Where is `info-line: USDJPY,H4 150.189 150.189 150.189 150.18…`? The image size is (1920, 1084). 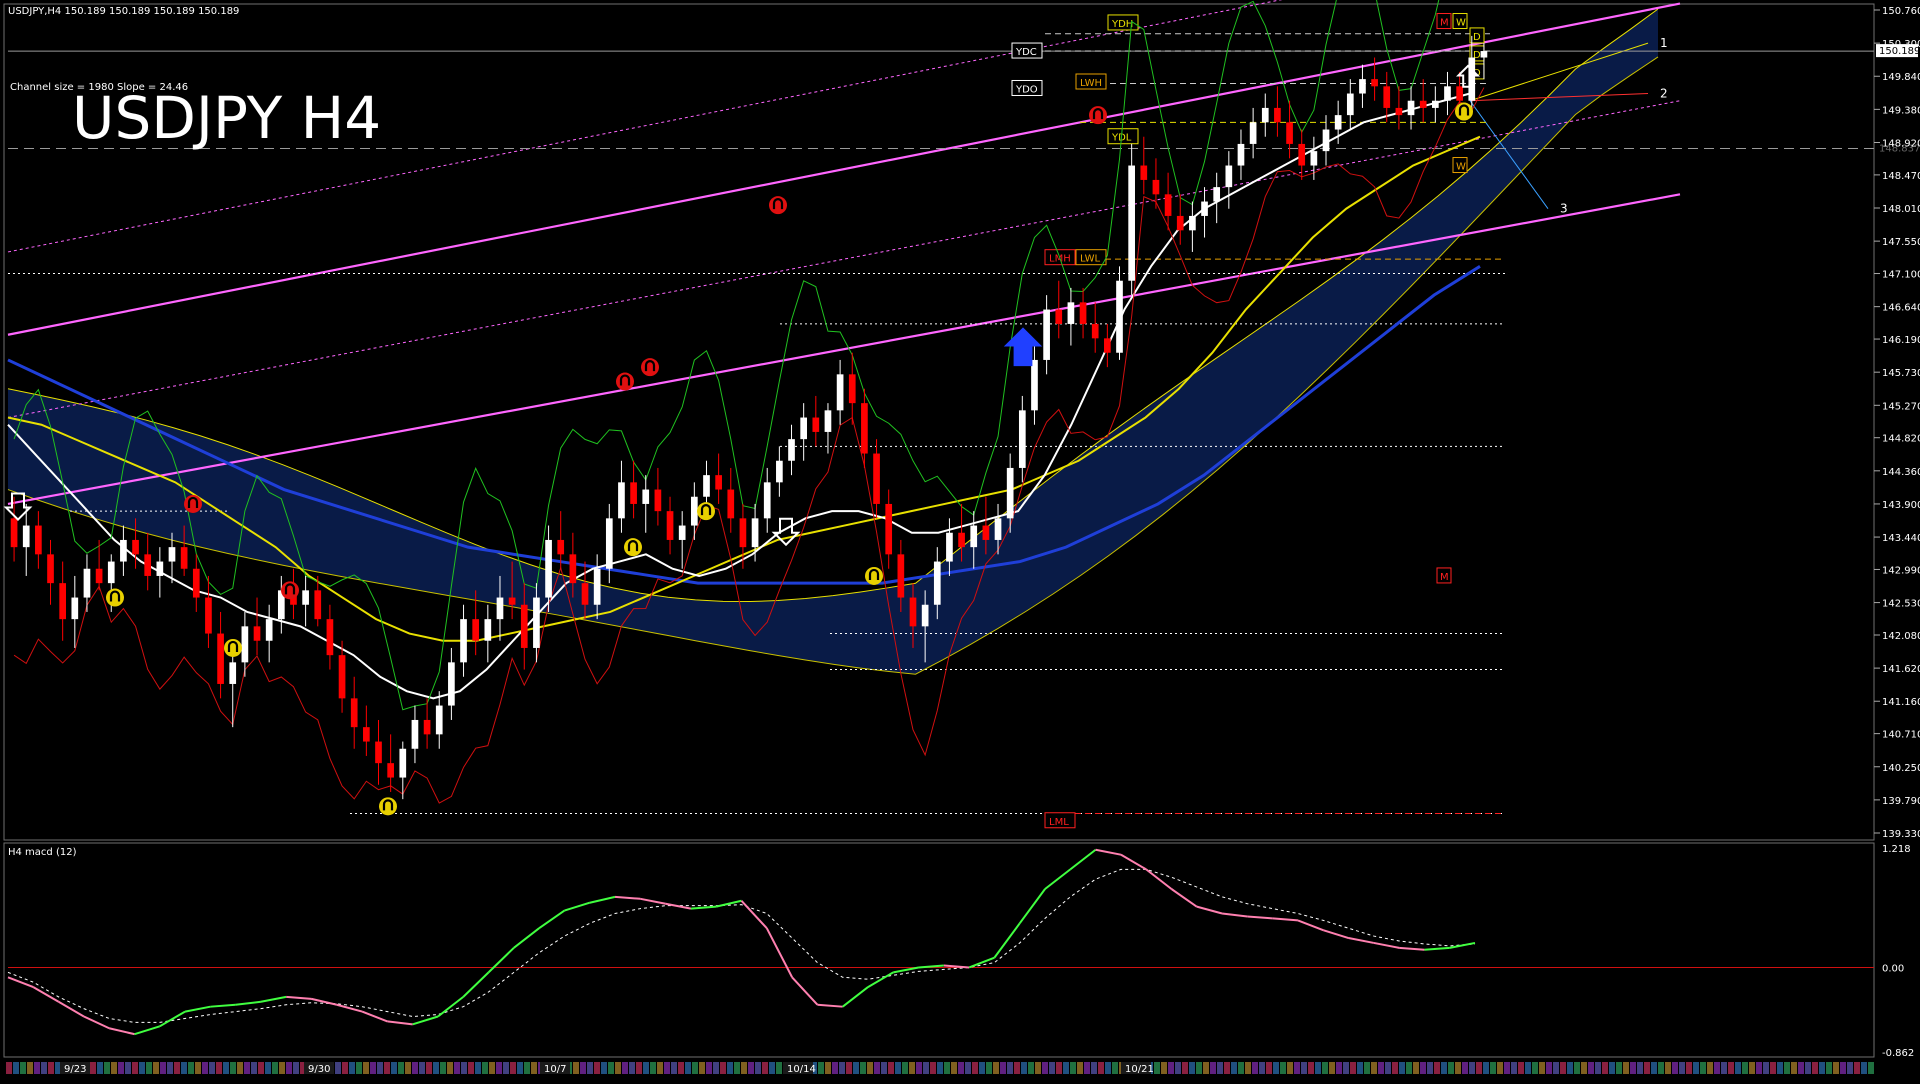 info-line: USDJPY,H4 150.189 150.189 150.189 150.18… is located at coordinates (123, 11).